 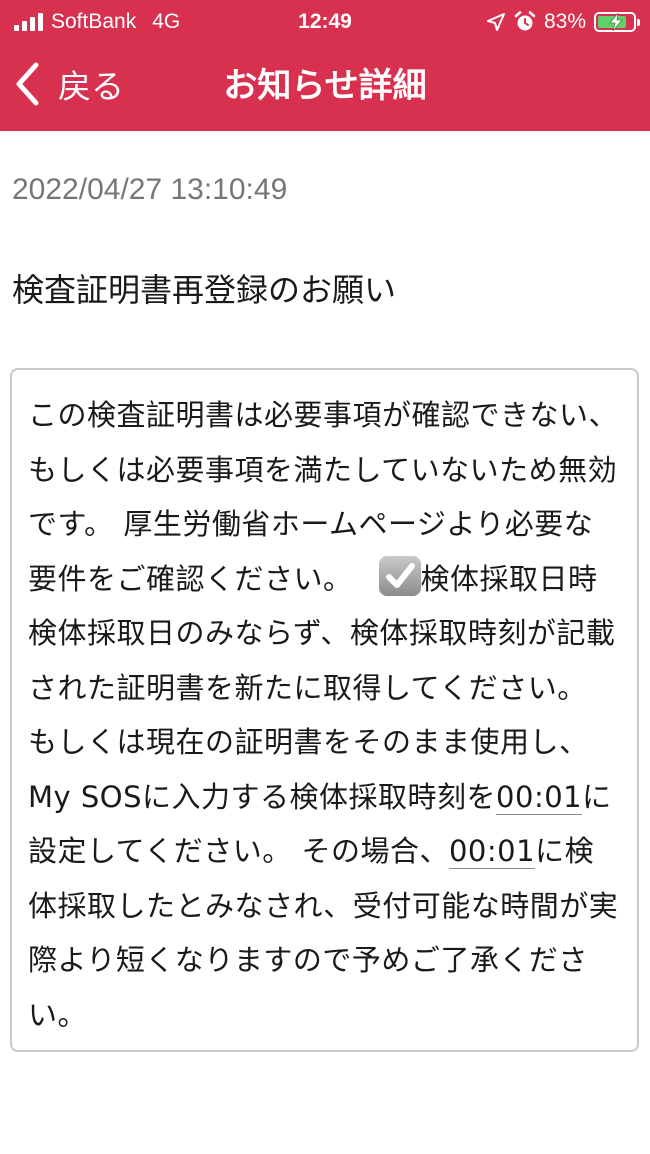 I want to click on heavy-check-mark-icon, so click(x=399, y=575).